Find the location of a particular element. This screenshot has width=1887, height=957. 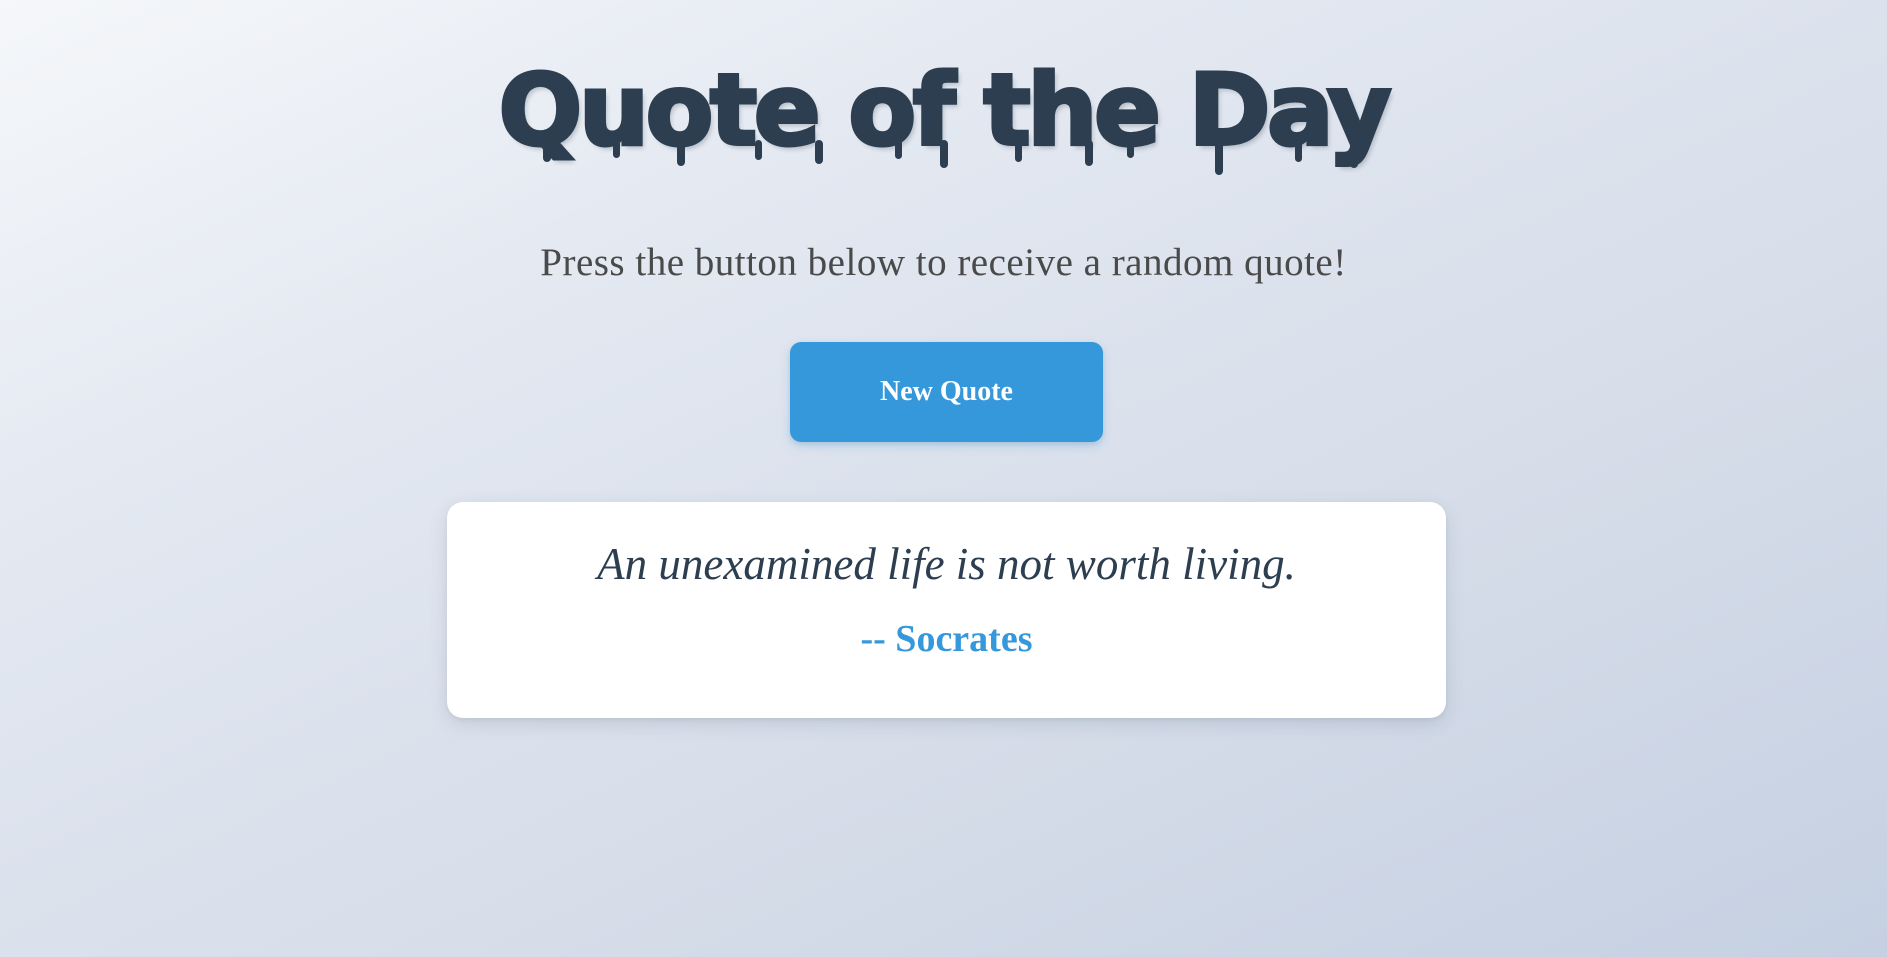

new-quote-button: New Quote is located at coordinates (946, 392).